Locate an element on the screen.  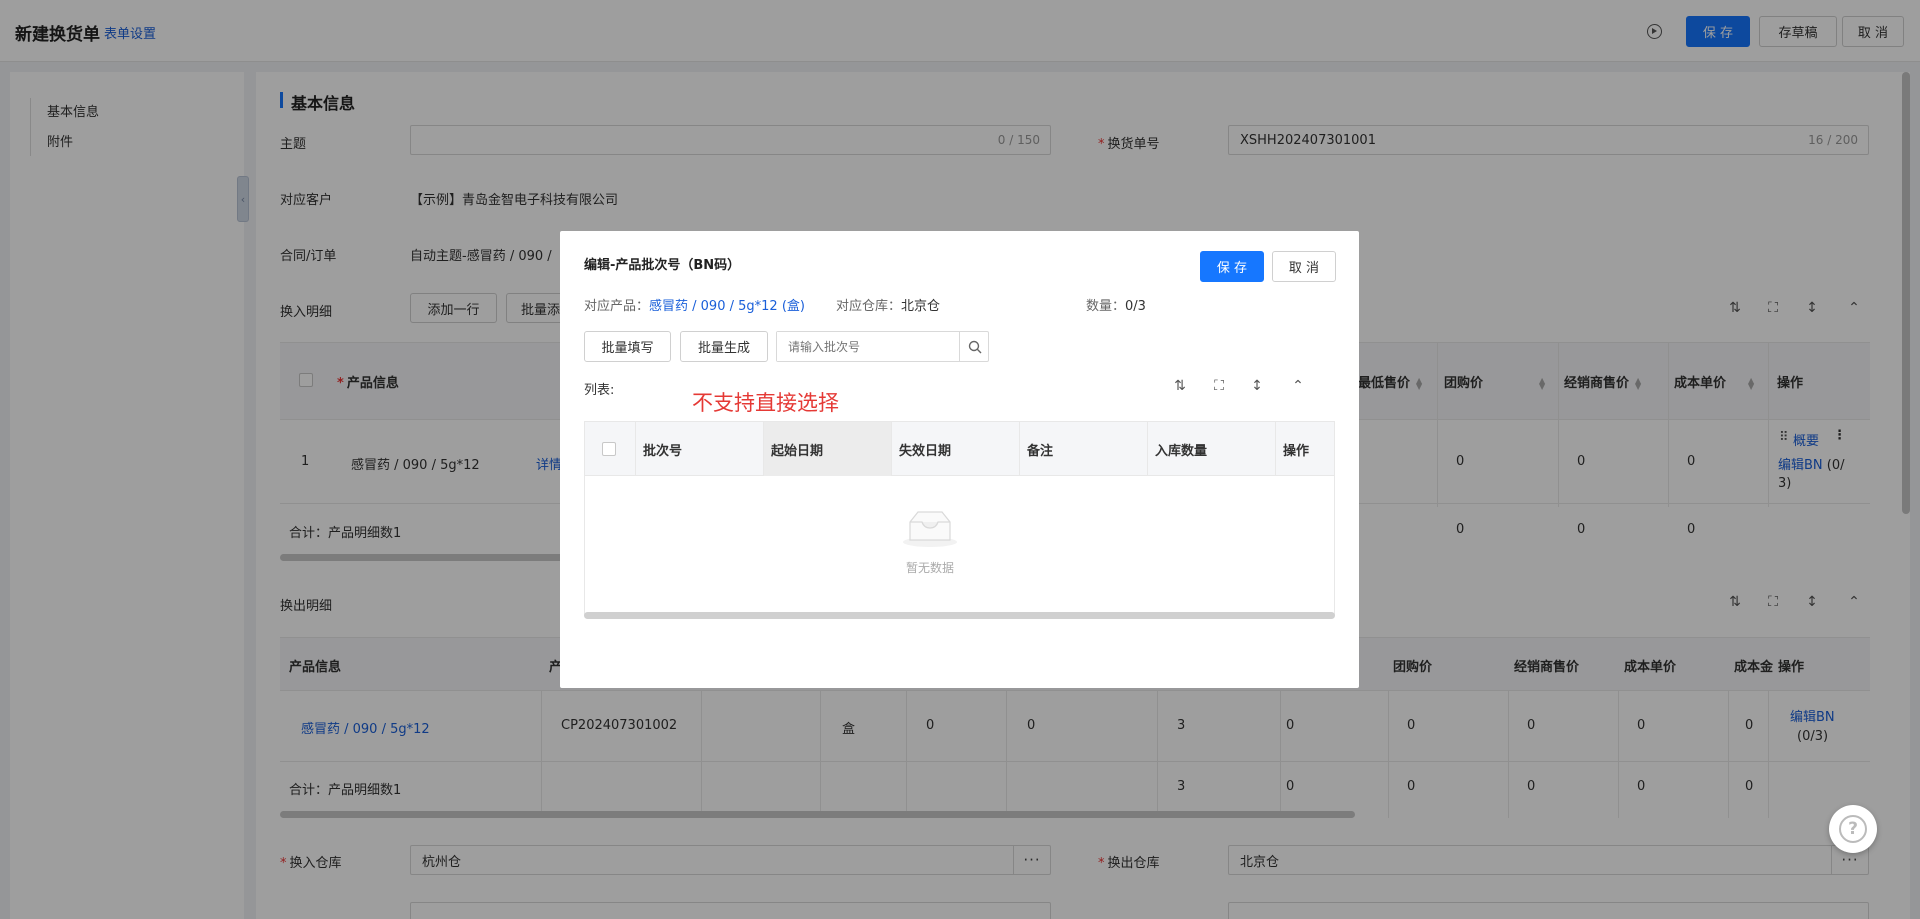
list-label: 列表: is located at coordinates (599, 390).